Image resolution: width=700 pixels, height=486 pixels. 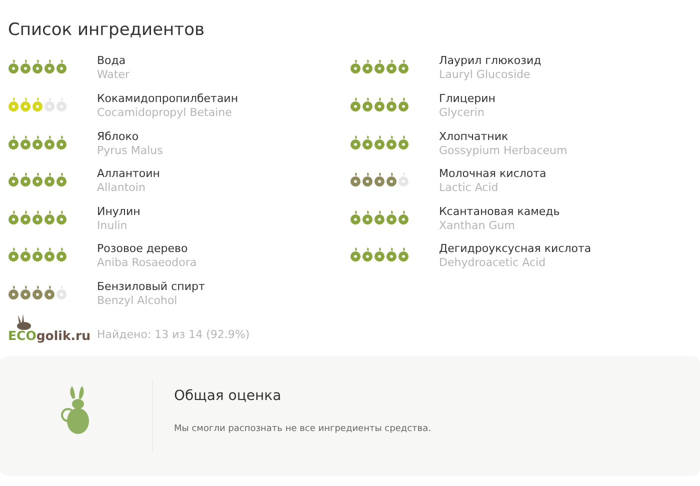 What do you see at coordinates (499, 211) in the screenshot?
I see `ingredient-name: Ксантановая камедь` at bounding box center [499, 211].